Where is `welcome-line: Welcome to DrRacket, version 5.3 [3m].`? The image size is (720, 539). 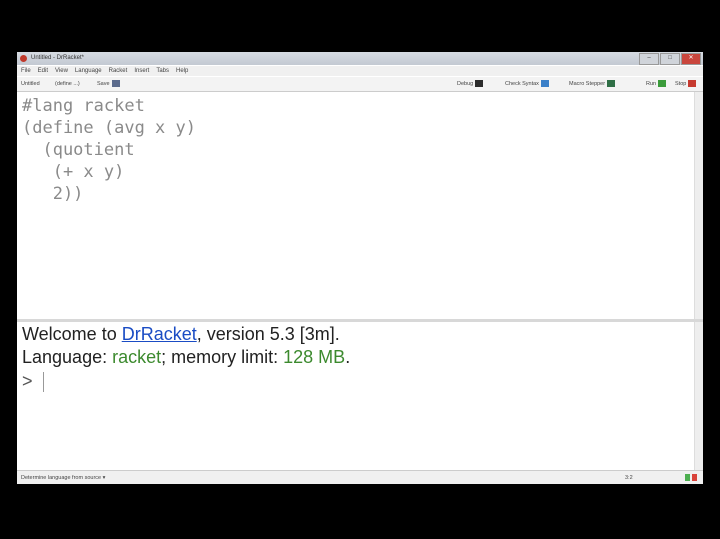
welcome-line: Welcome to DrRacket, version 5.3 [3m]. is located at coordinates (181, 334).